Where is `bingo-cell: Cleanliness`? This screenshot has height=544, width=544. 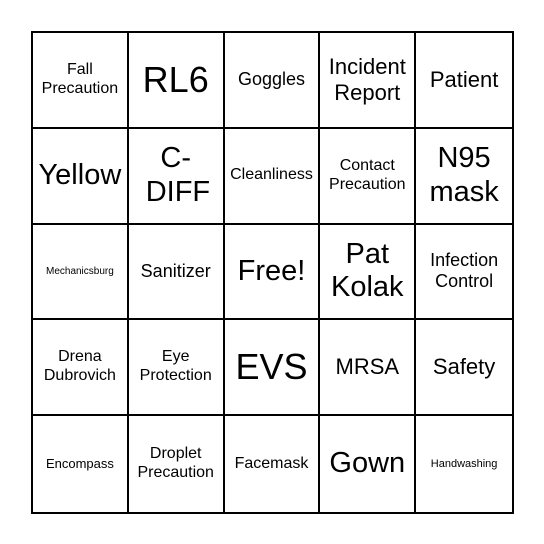 bingo-cell: Cleanliness is located at coordinates (272, 176).